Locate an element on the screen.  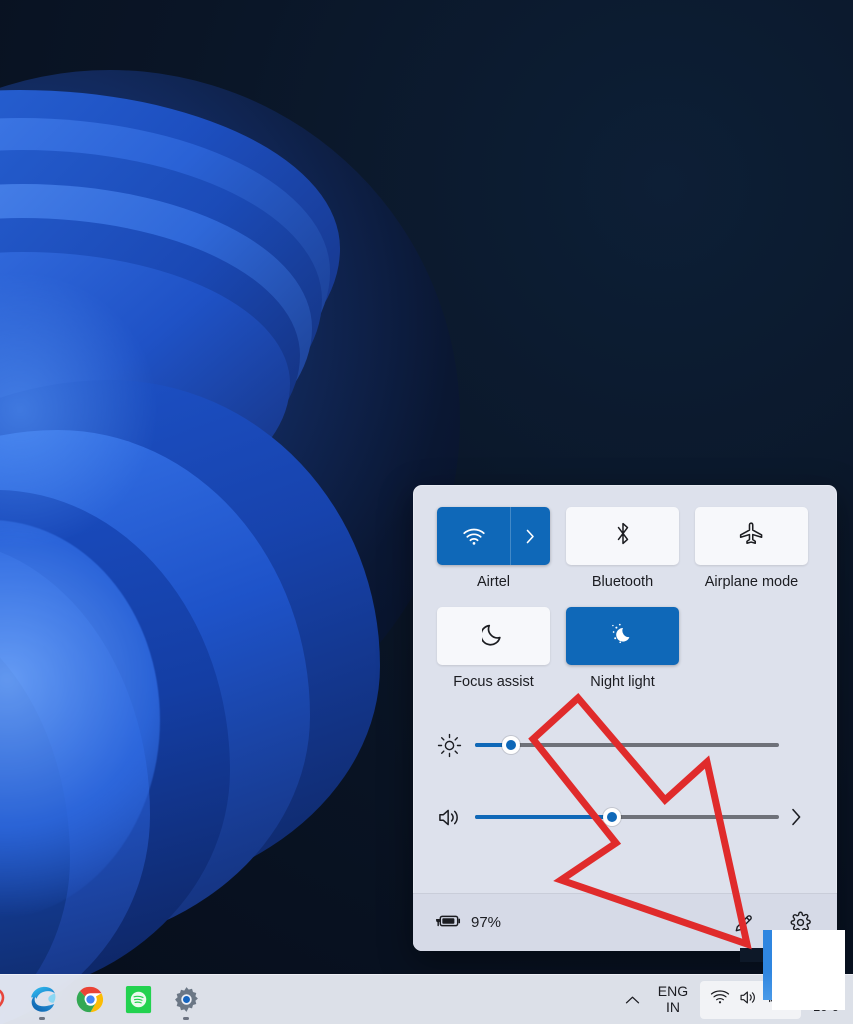
brightness-slider is located at coordinates (627, 745).